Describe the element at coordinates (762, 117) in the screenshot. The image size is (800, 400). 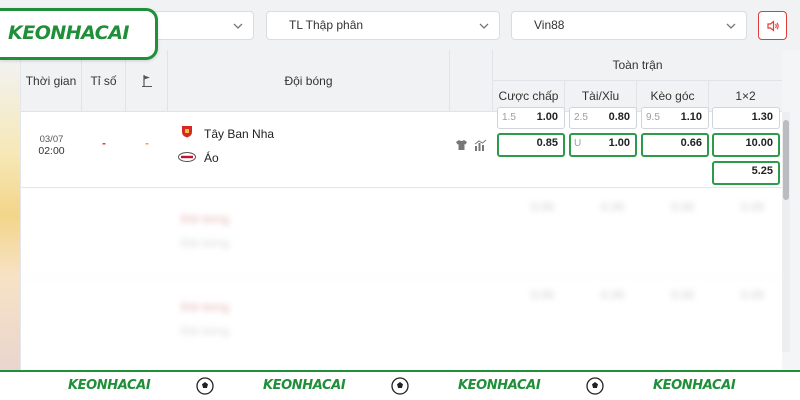
I see `home-win-value: 1.30` at that location.